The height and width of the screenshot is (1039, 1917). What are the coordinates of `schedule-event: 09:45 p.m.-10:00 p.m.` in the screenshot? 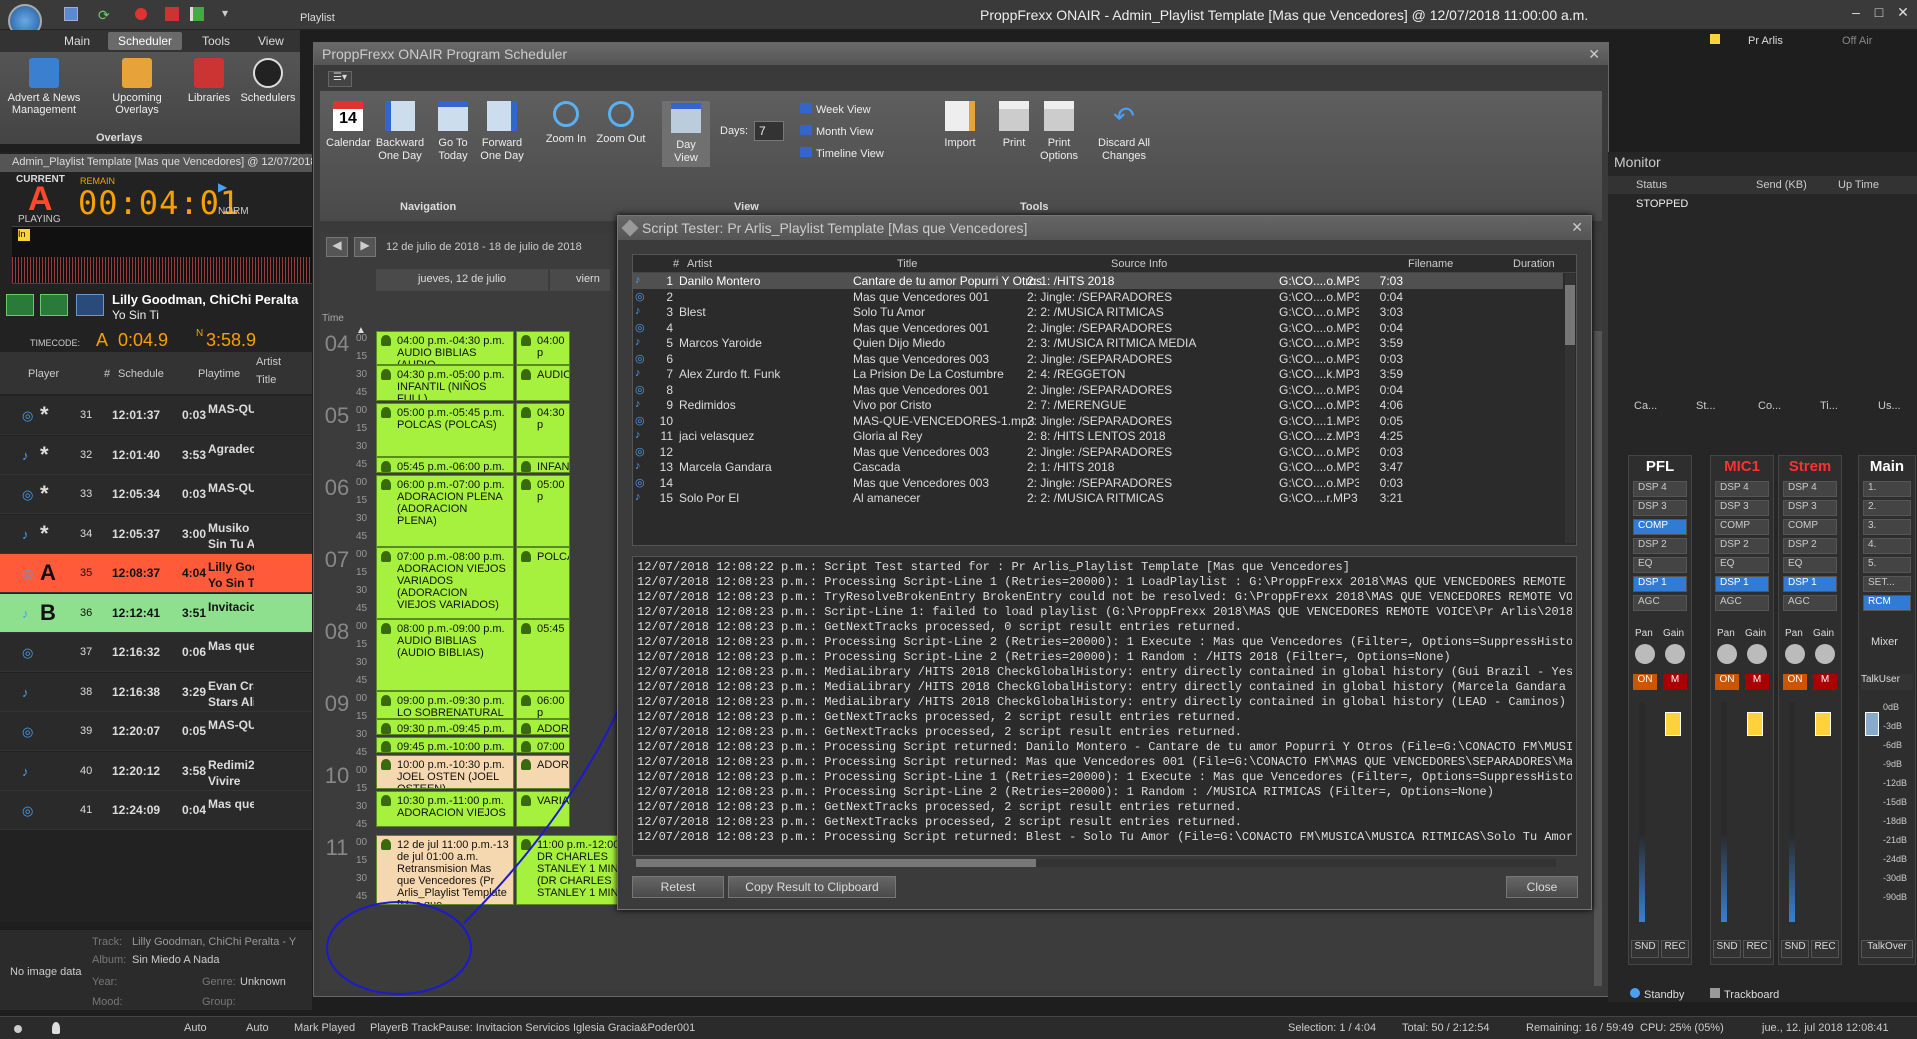 It's located at (445, 745).